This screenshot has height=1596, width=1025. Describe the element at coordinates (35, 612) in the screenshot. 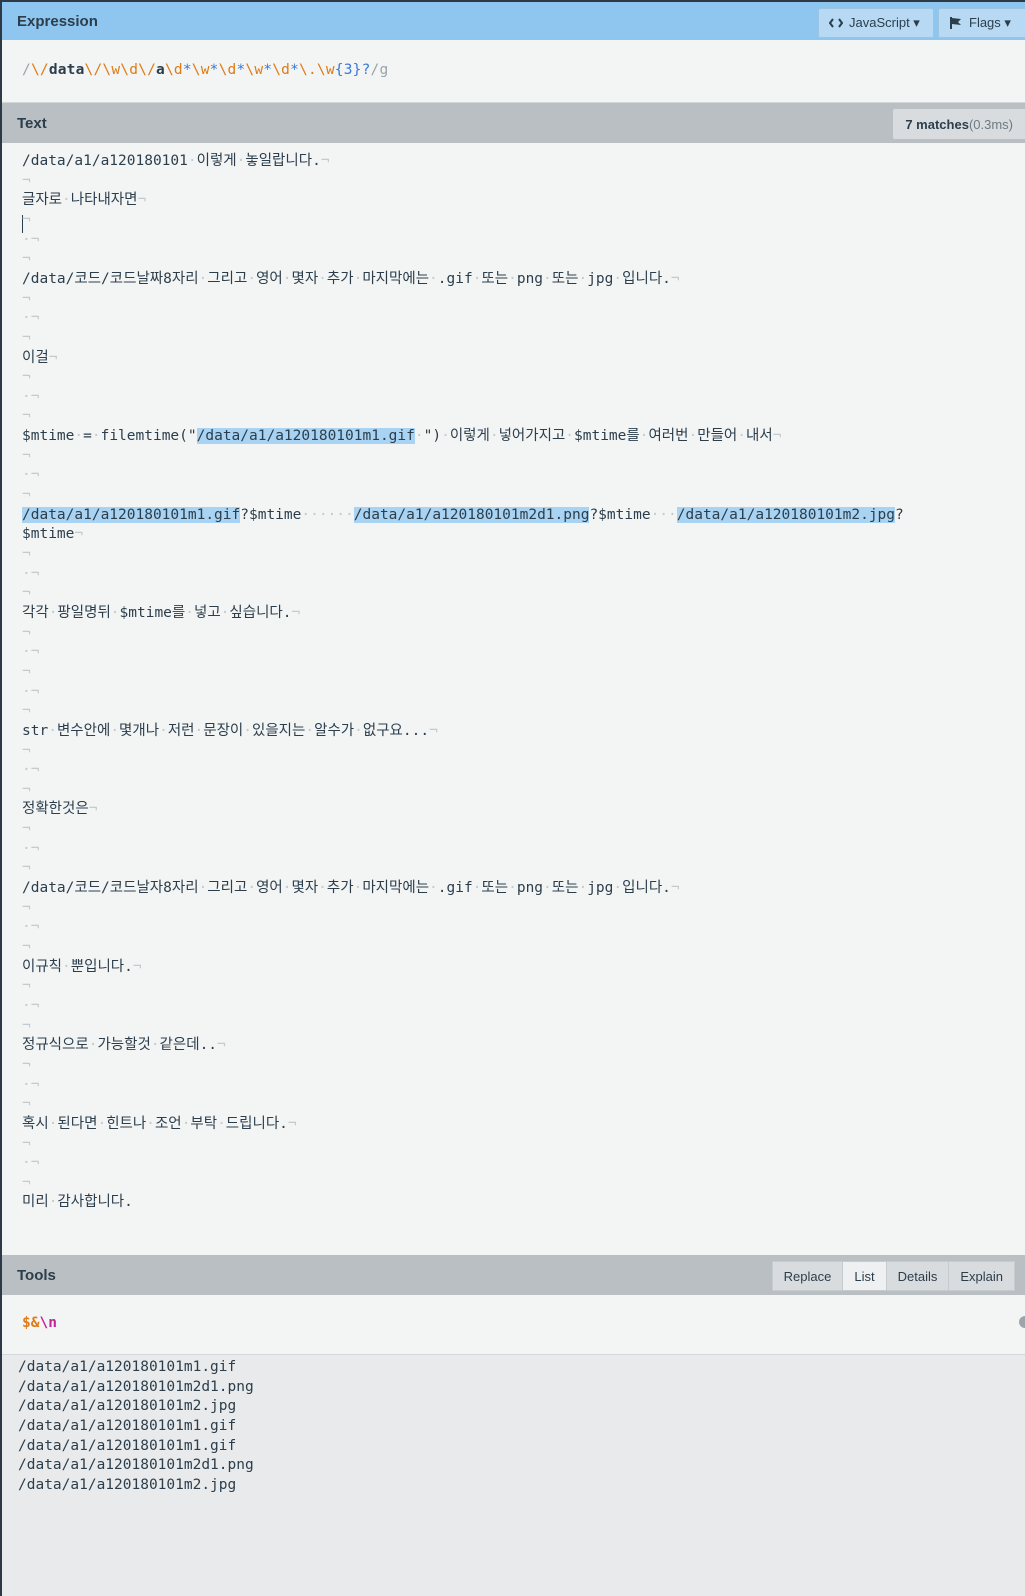

I see `text-segment: 각각` at that location.